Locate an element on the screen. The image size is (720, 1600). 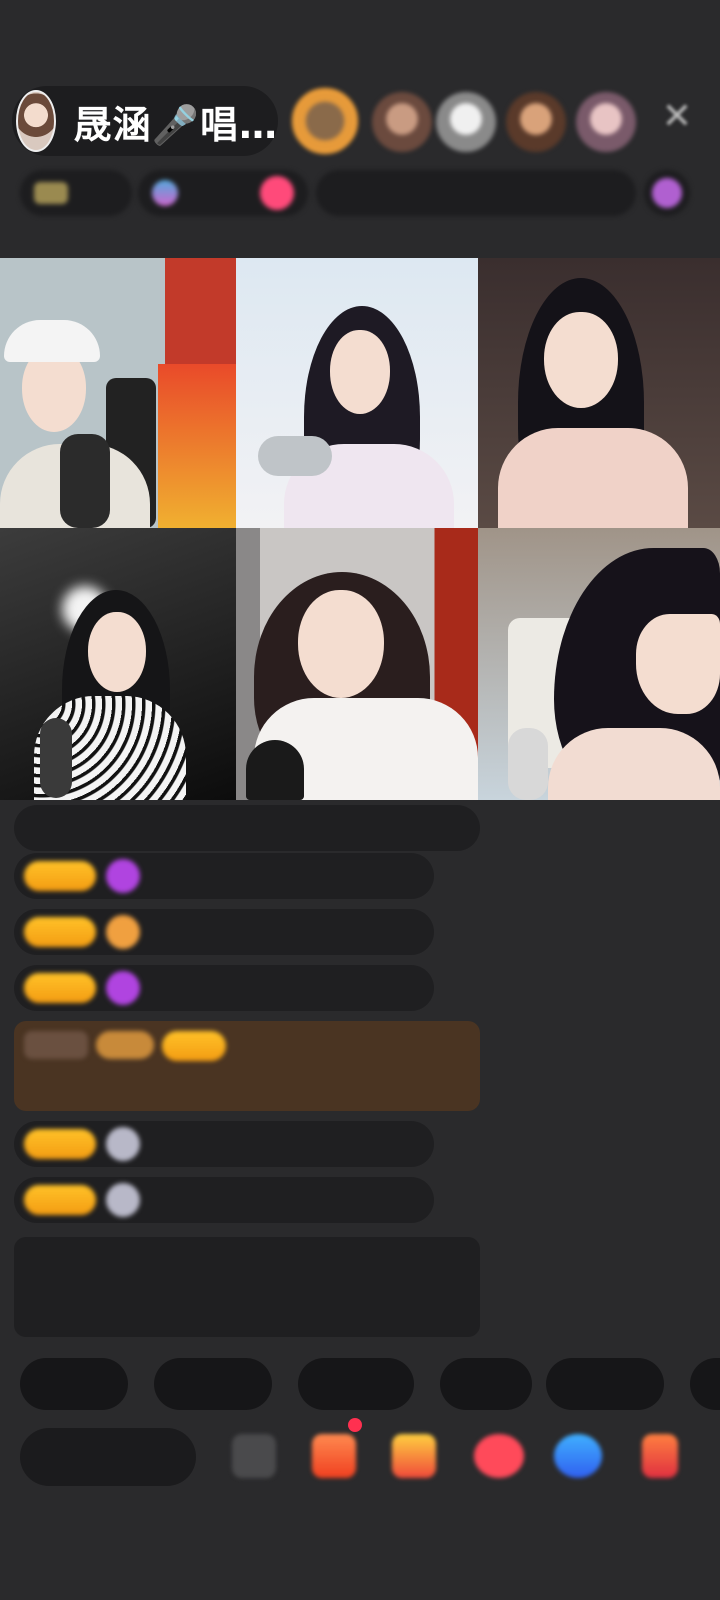
more-chip is located at coordinates (667, 193).